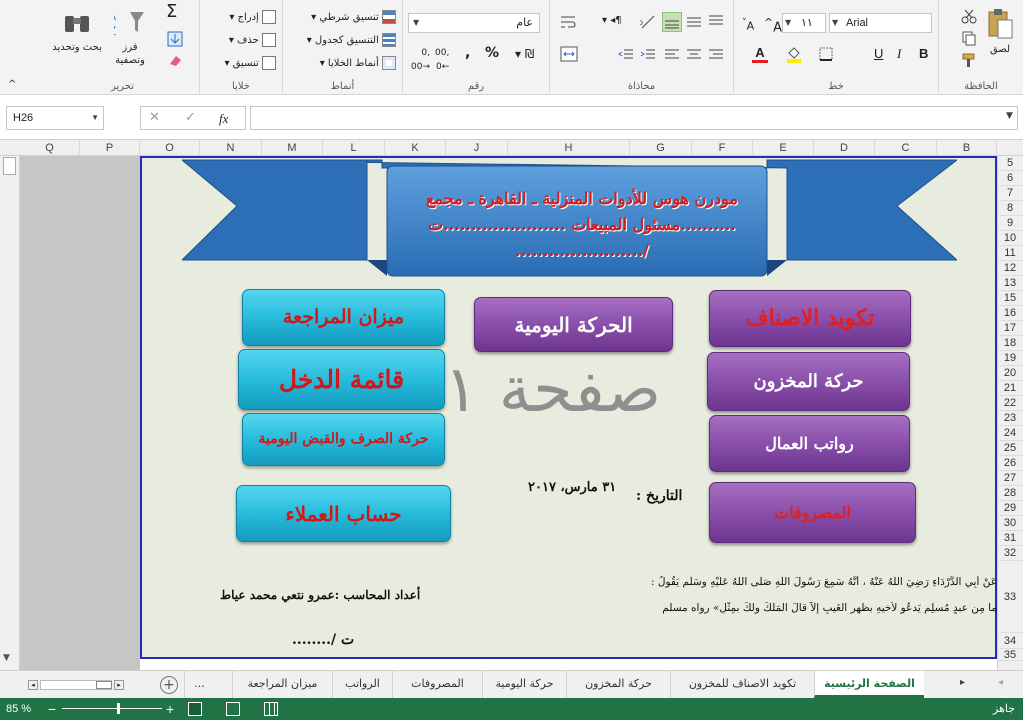 This screenshot has width=1023, height=720. What do you see at coordinates (6, 658) in the screenshot?
I see `scroll-down-icon: ▼` at bounding box center [6, 658].